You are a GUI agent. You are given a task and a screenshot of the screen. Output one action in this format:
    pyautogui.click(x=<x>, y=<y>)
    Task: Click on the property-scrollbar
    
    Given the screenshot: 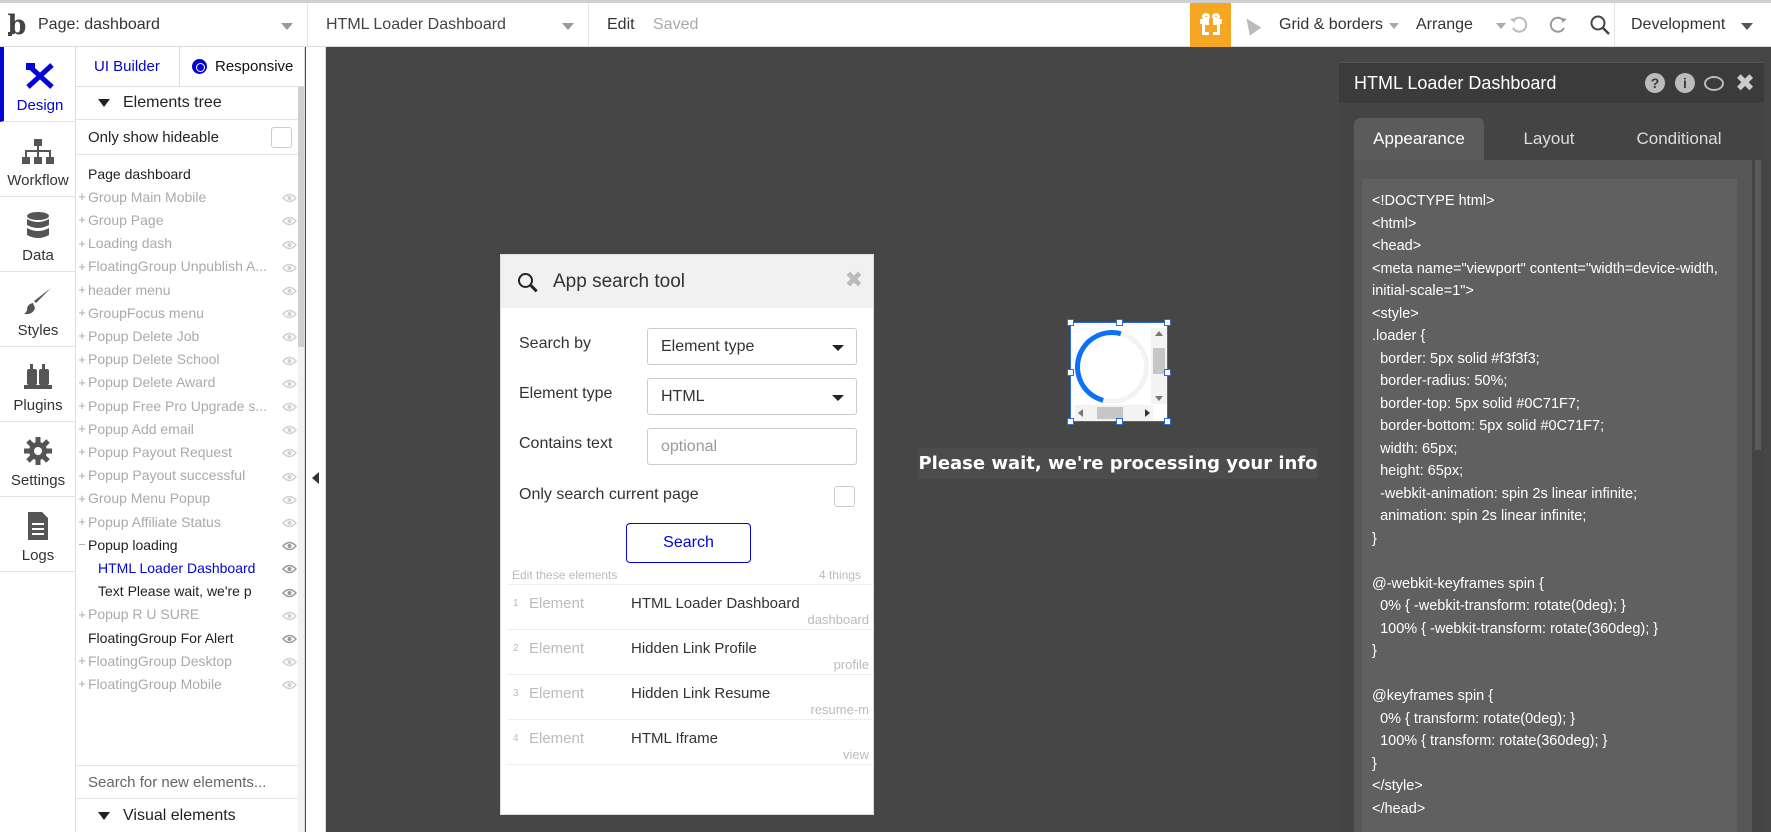 What is the action you would take?
    pyautogui.click(x=1758, y=305)
    